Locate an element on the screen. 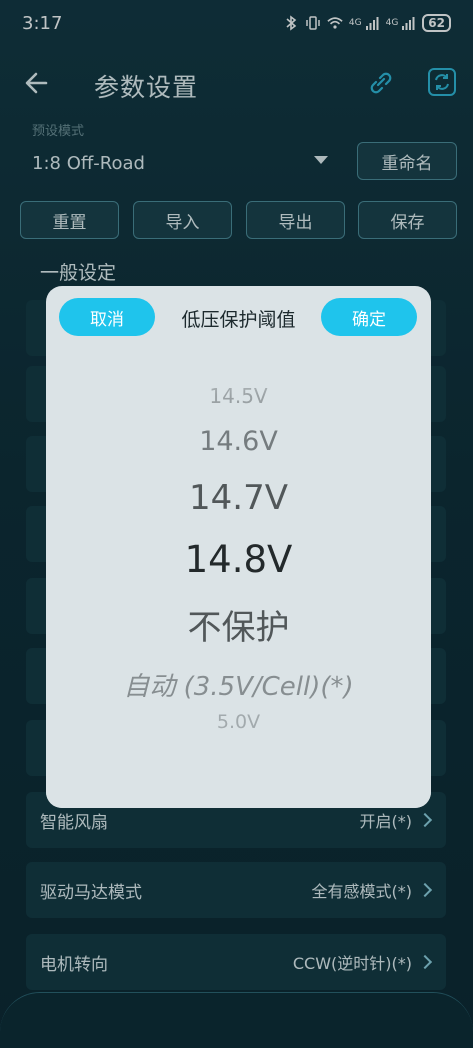  picker-option: 14.7V is located at coordinates (238, 498).